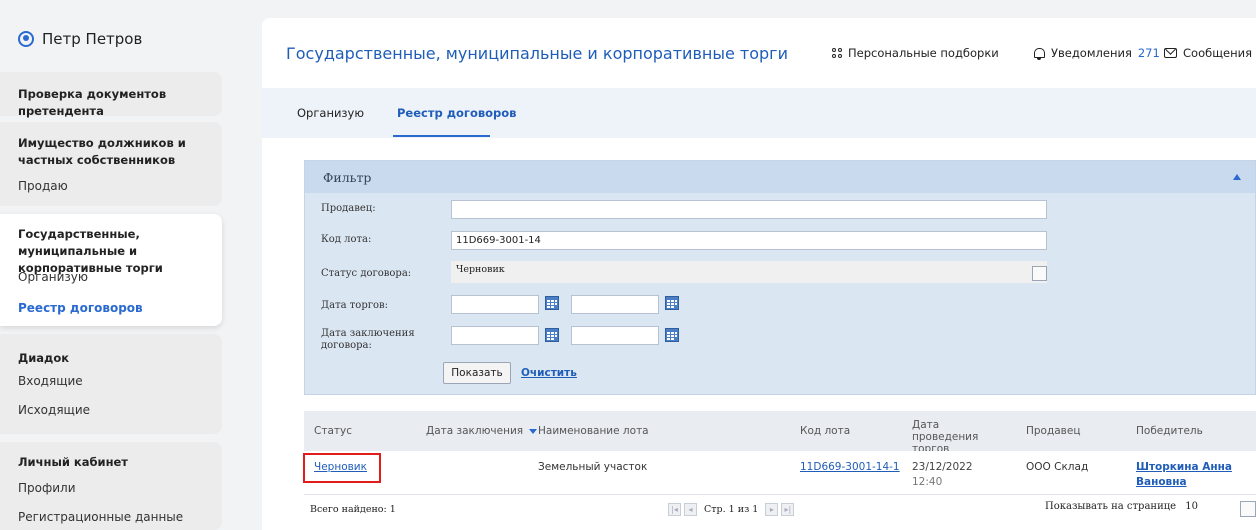 Image resolution: width=1256 pixels, height=530 pixels. Describe the element at coordinates (1191, 475) in the screenshot. I see `winner-link: Шторкина Анна Вановна` at that location.